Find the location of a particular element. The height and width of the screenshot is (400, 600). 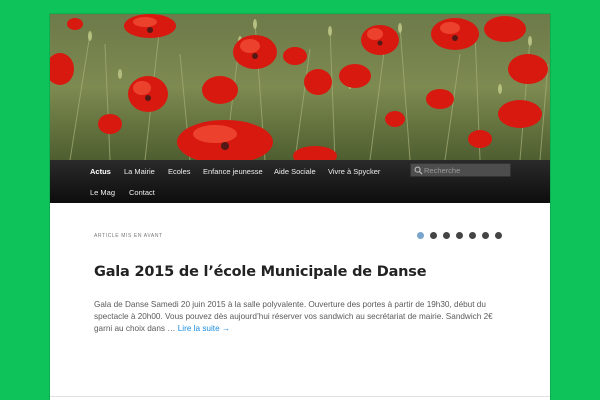

search-input is located at coordinates (467, 170).